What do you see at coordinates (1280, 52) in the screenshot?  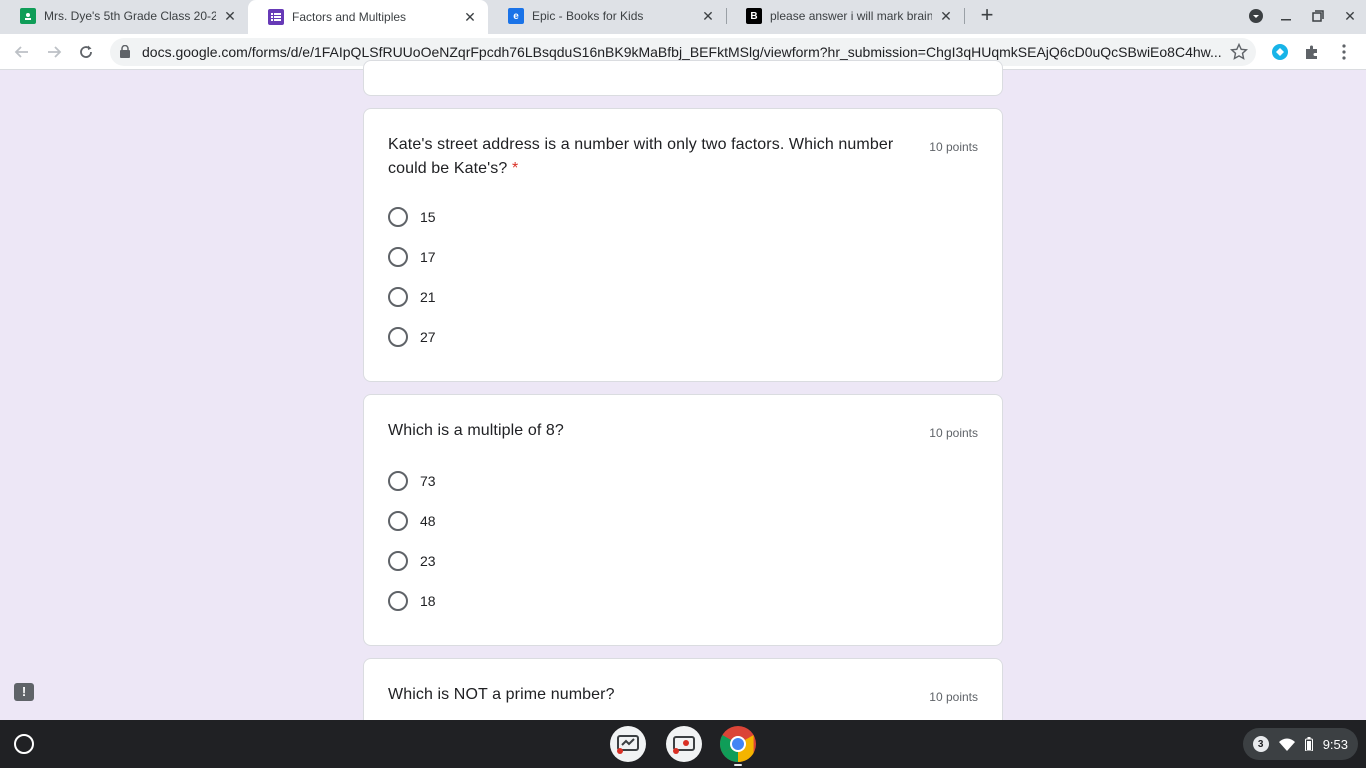 I see `extension-icon` at bounding box center [1280, 52].